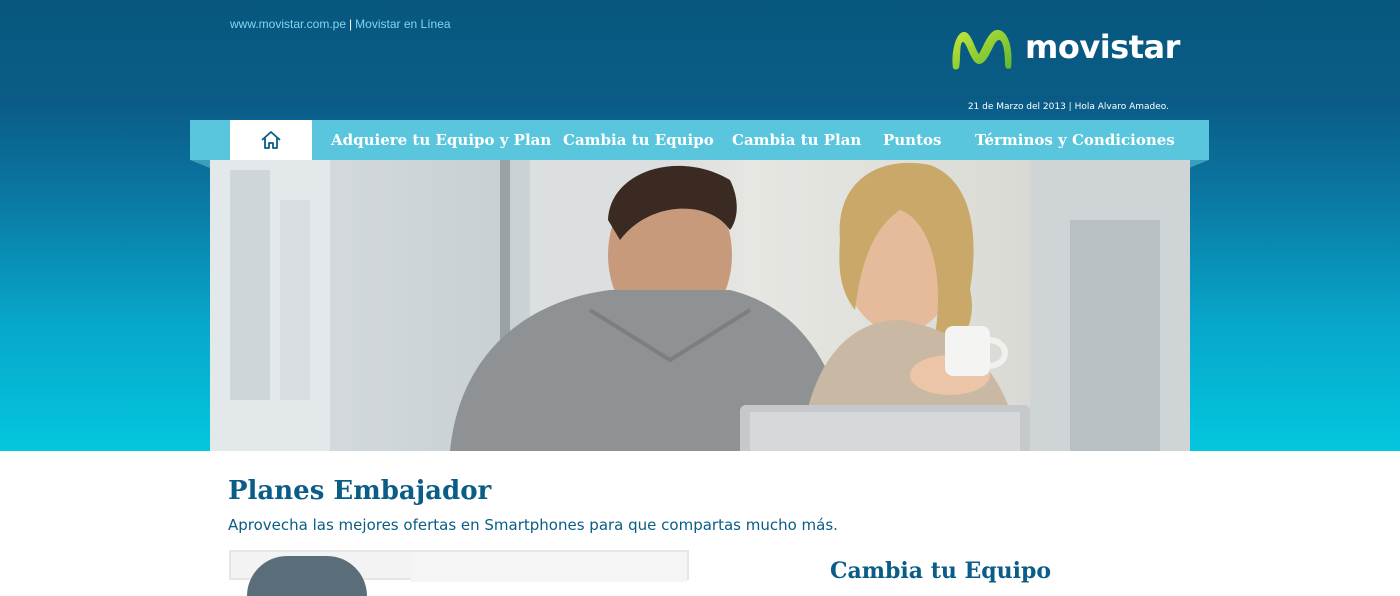 The image size is (1400, 596). Describe the element at coordinates (1199, 164) in the screenshot. I see `nav-fold-right` at that location.